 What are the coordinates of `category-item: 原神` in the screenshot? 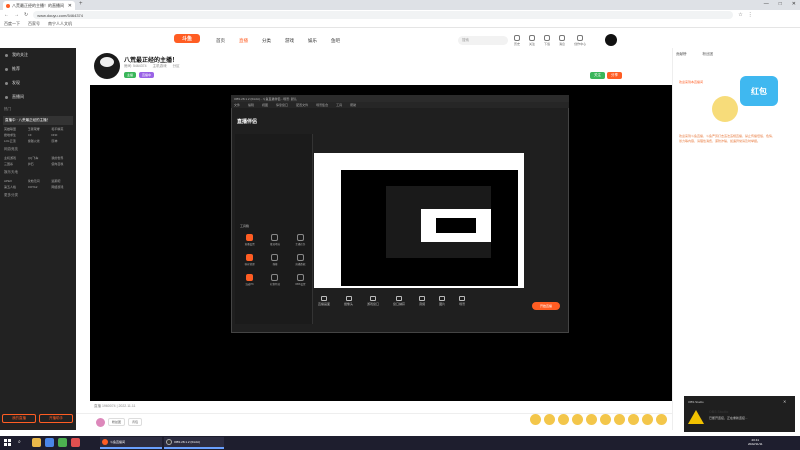 It's located at (61, 141).